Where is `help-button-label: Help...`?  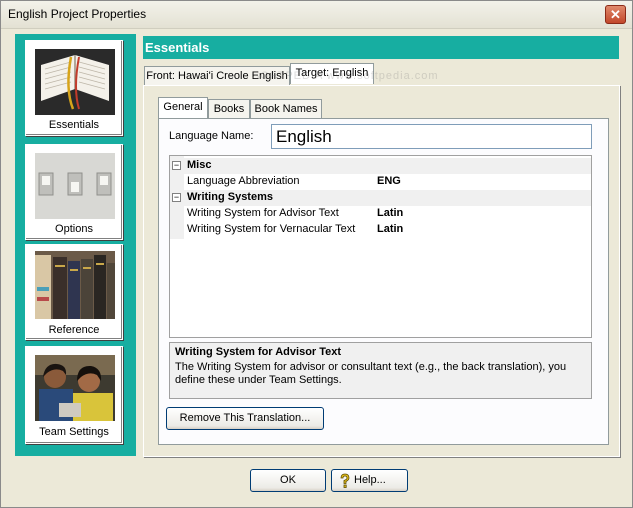
help-button-label: Help... is located at coordinates (370, 480).